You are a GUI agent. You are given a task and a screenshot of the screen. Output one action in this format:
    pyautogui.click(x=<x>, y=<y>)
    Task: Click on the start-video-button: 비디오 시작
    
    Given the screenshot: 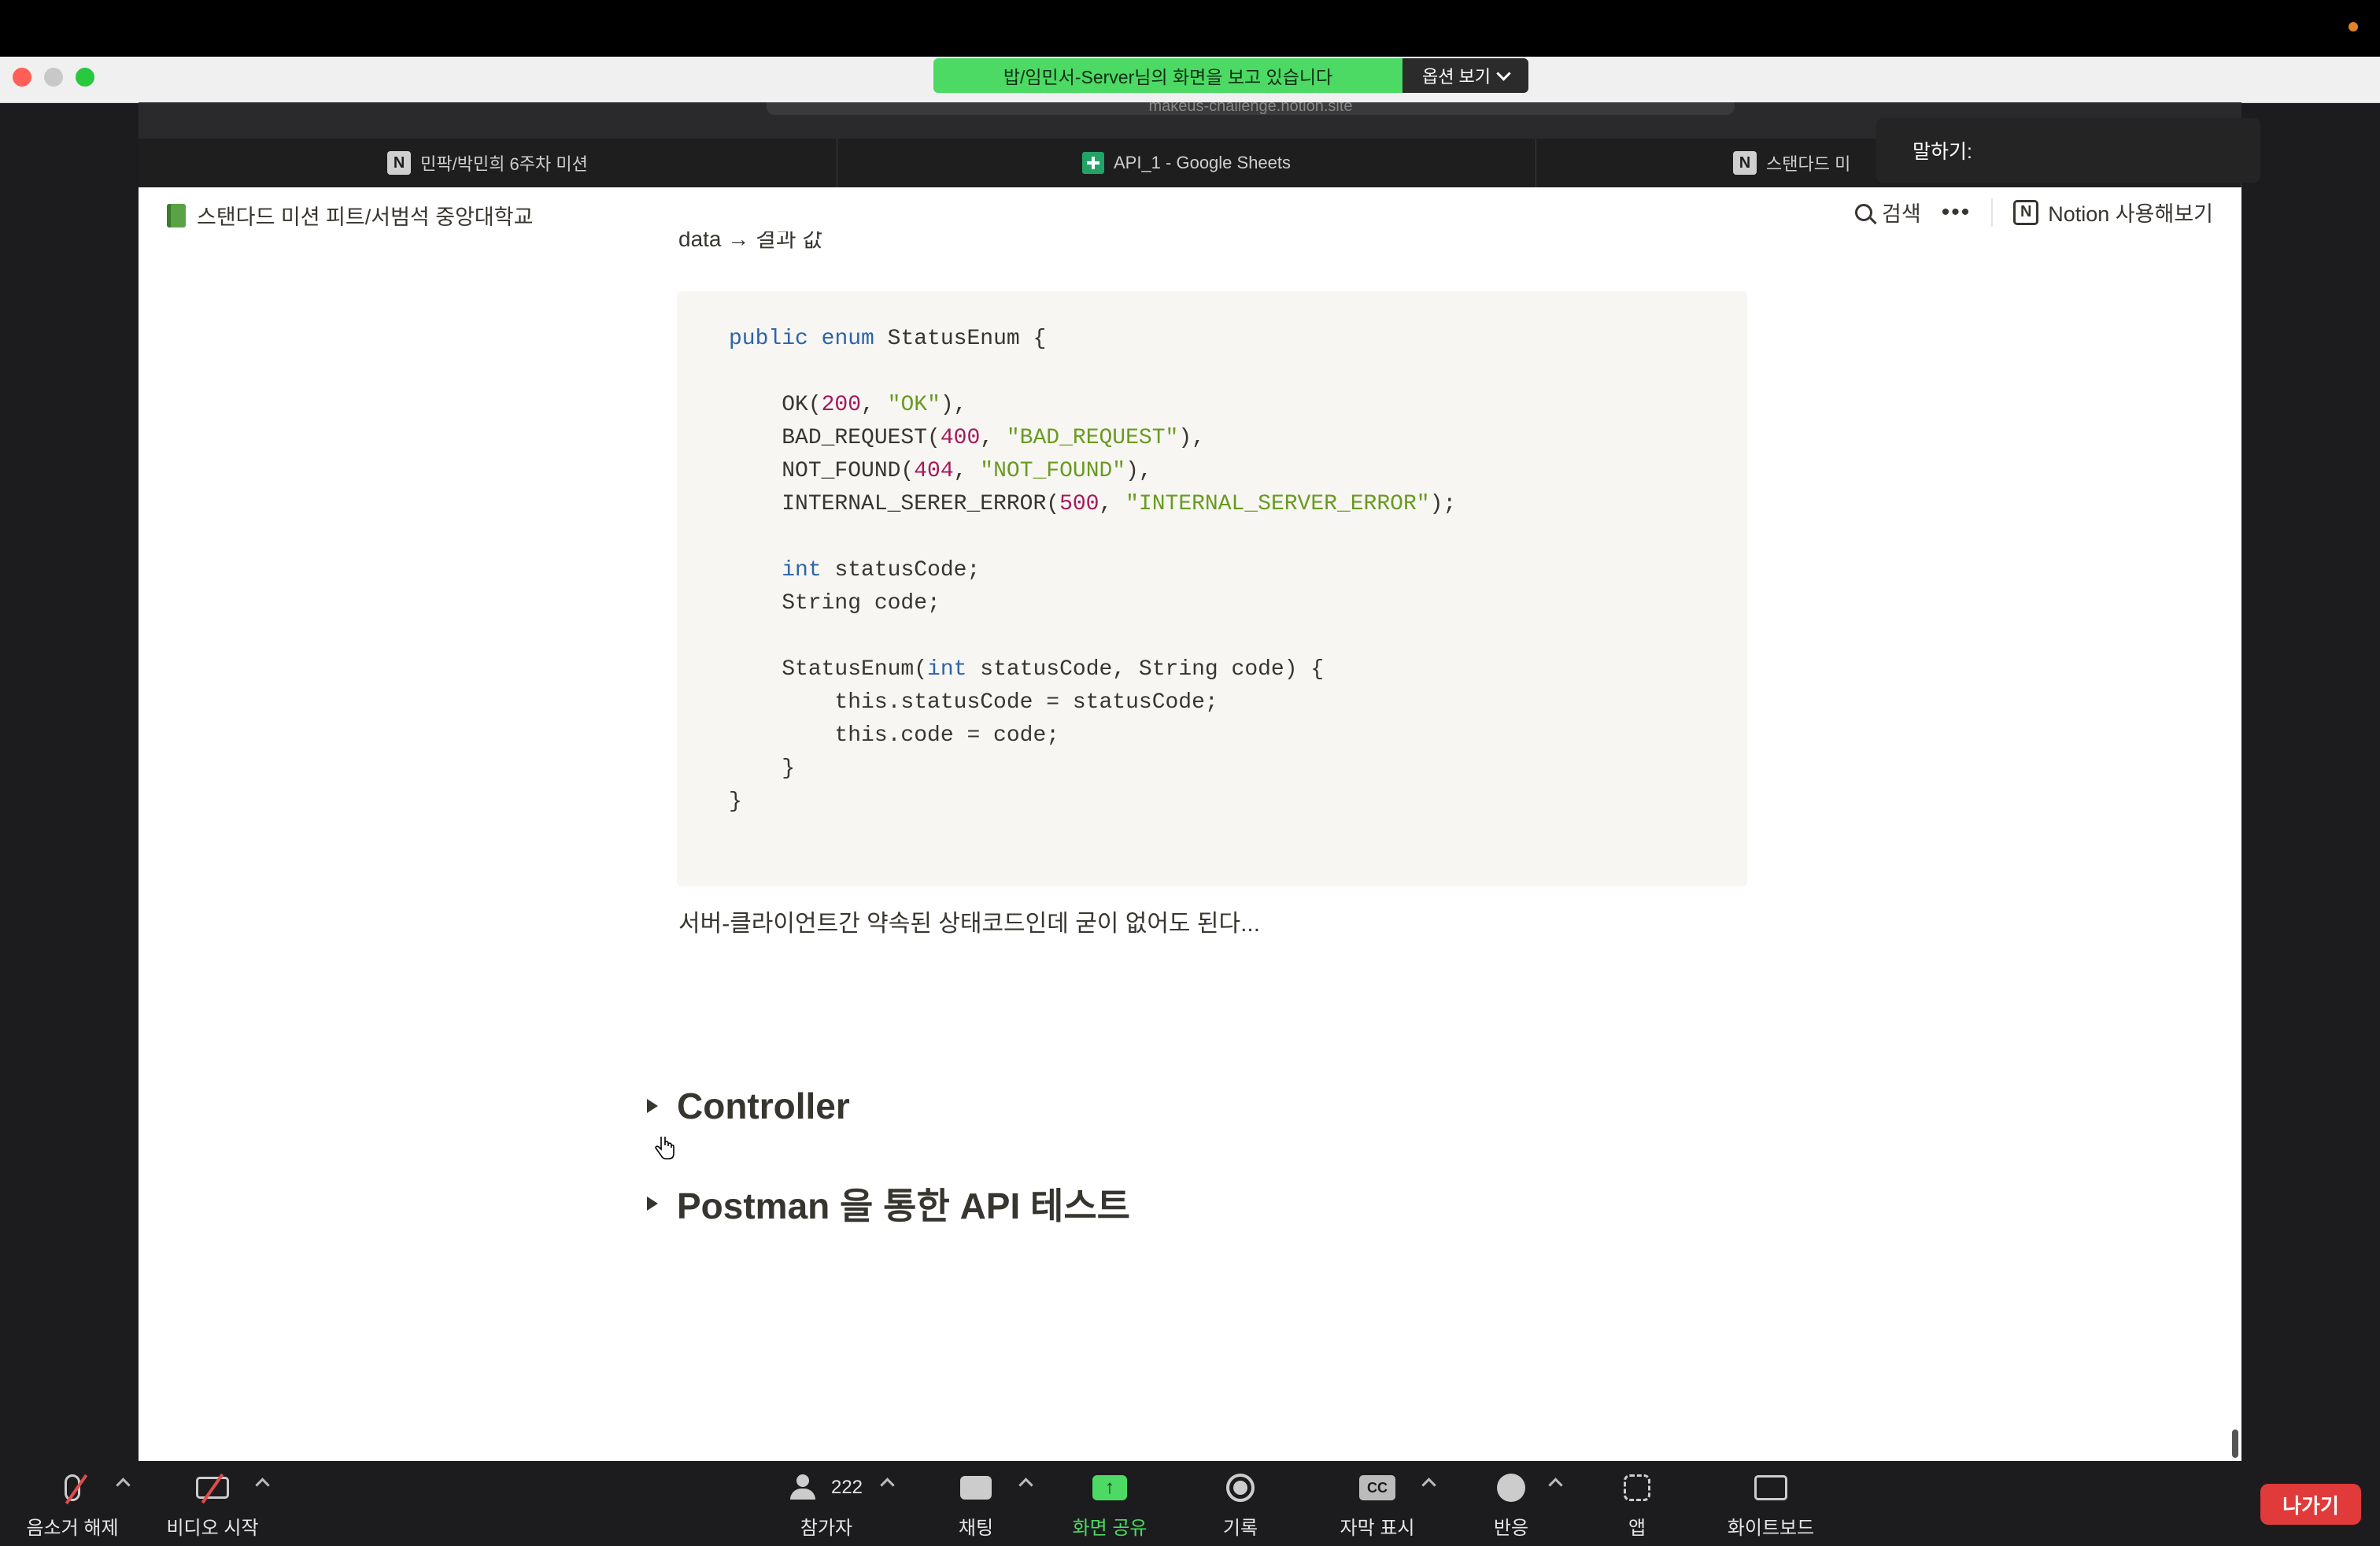 What is the action you would take?
    pyautogui.click(x=213, y=1504)
    